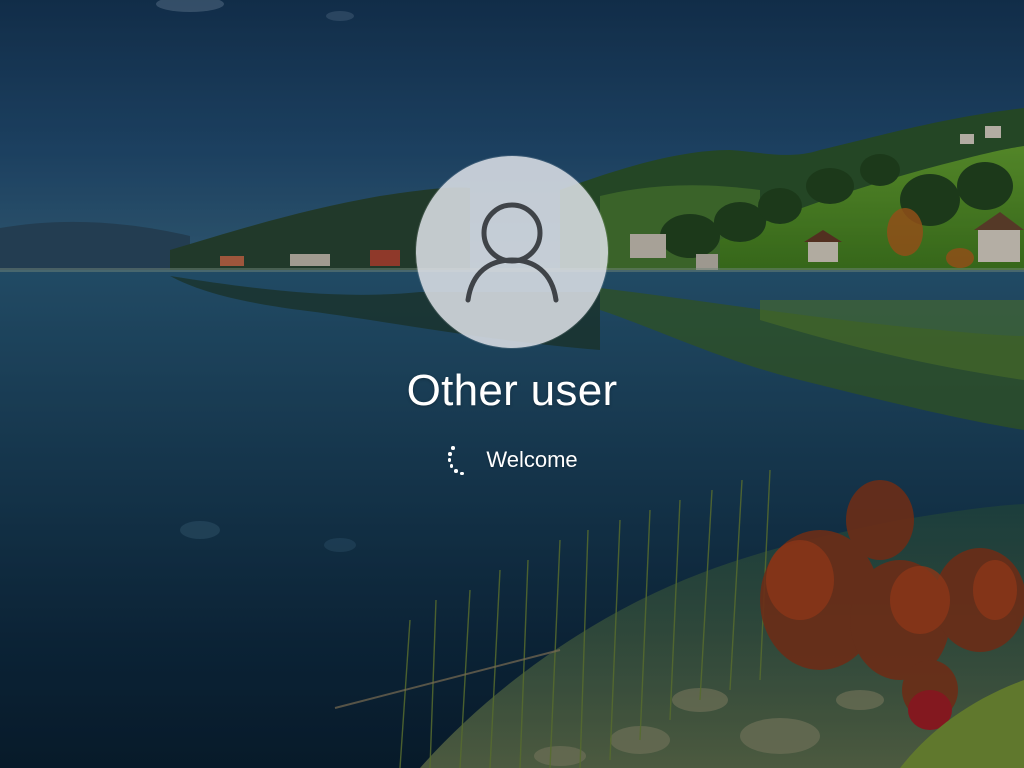  Describe the element at coordinates (512, 390) in the screenshot. I see `user-name: Other user` at that location.